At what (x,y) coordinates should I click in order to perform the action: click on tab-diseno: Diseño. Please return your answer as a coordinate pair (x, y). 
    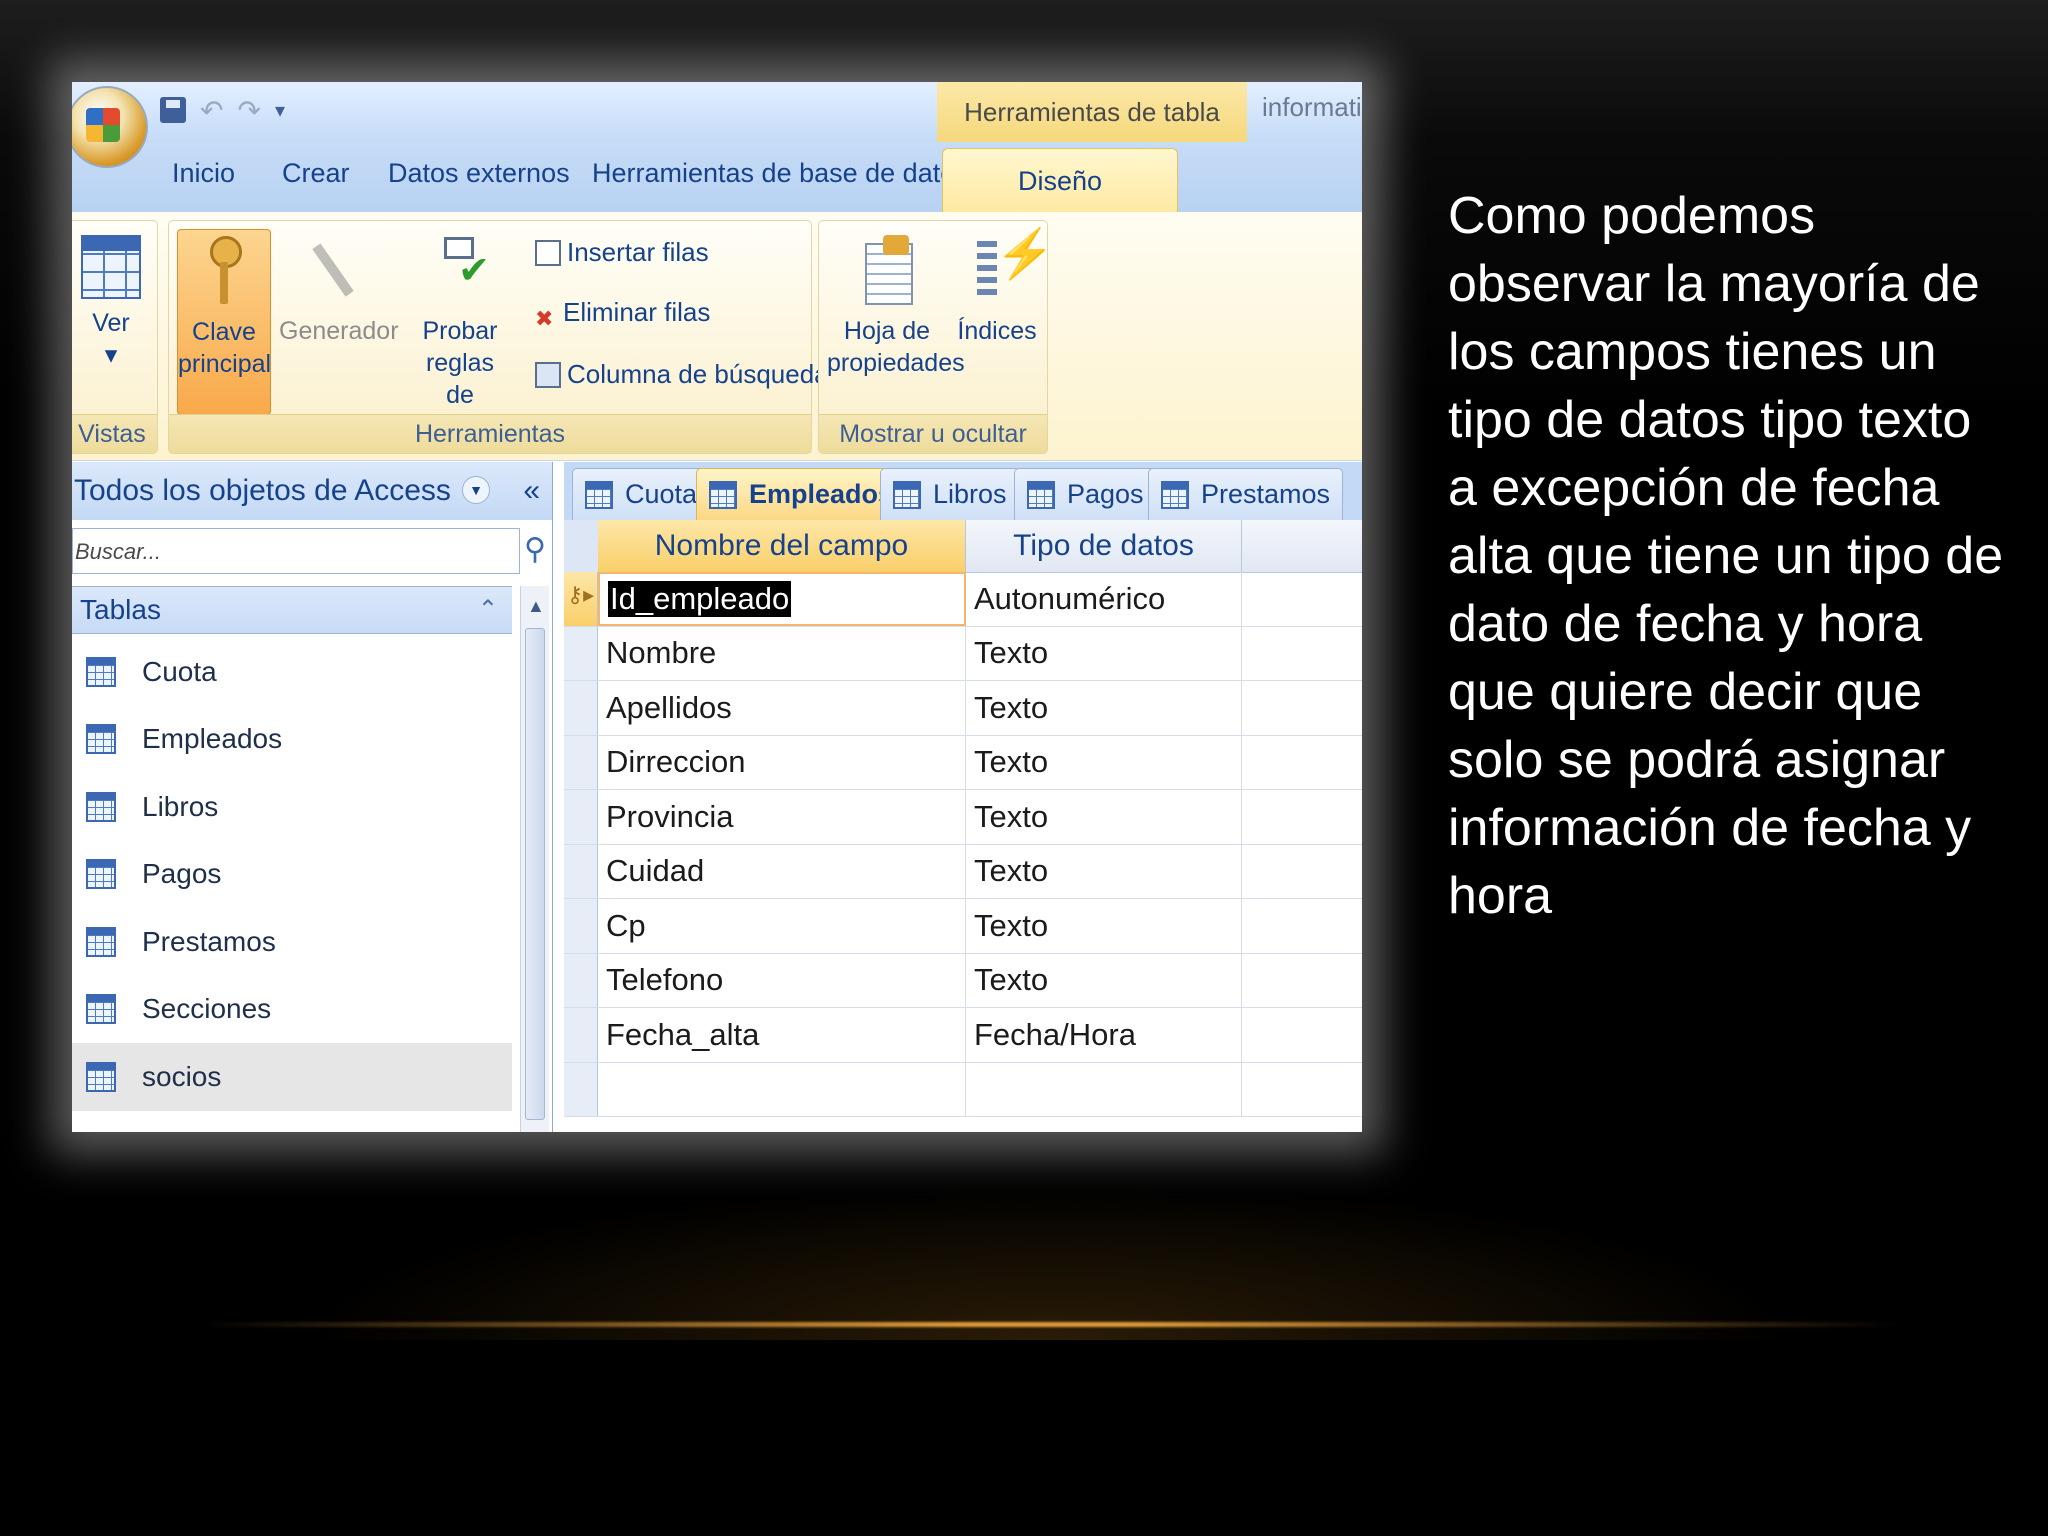
    Looking at the image, I should click on (1060, 180).